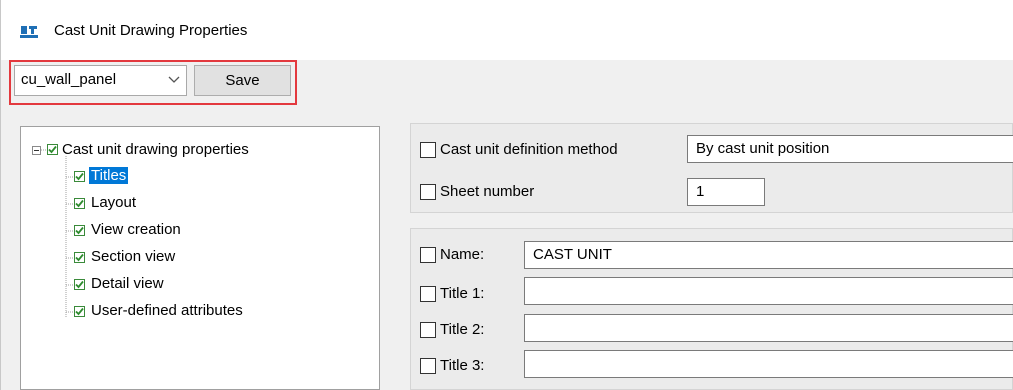 The image size is (1013, 390). Describe the element at coordinates (768, 291) in the screenshot. I see `title1-field` at that location.